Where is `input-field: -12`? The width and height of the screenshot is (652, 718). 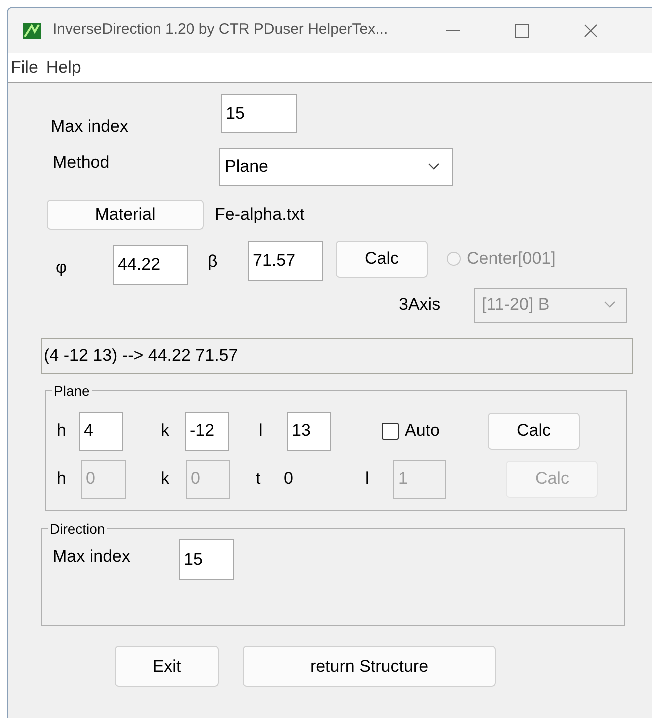 input-field: -12 is located at coordinates (207, 431).